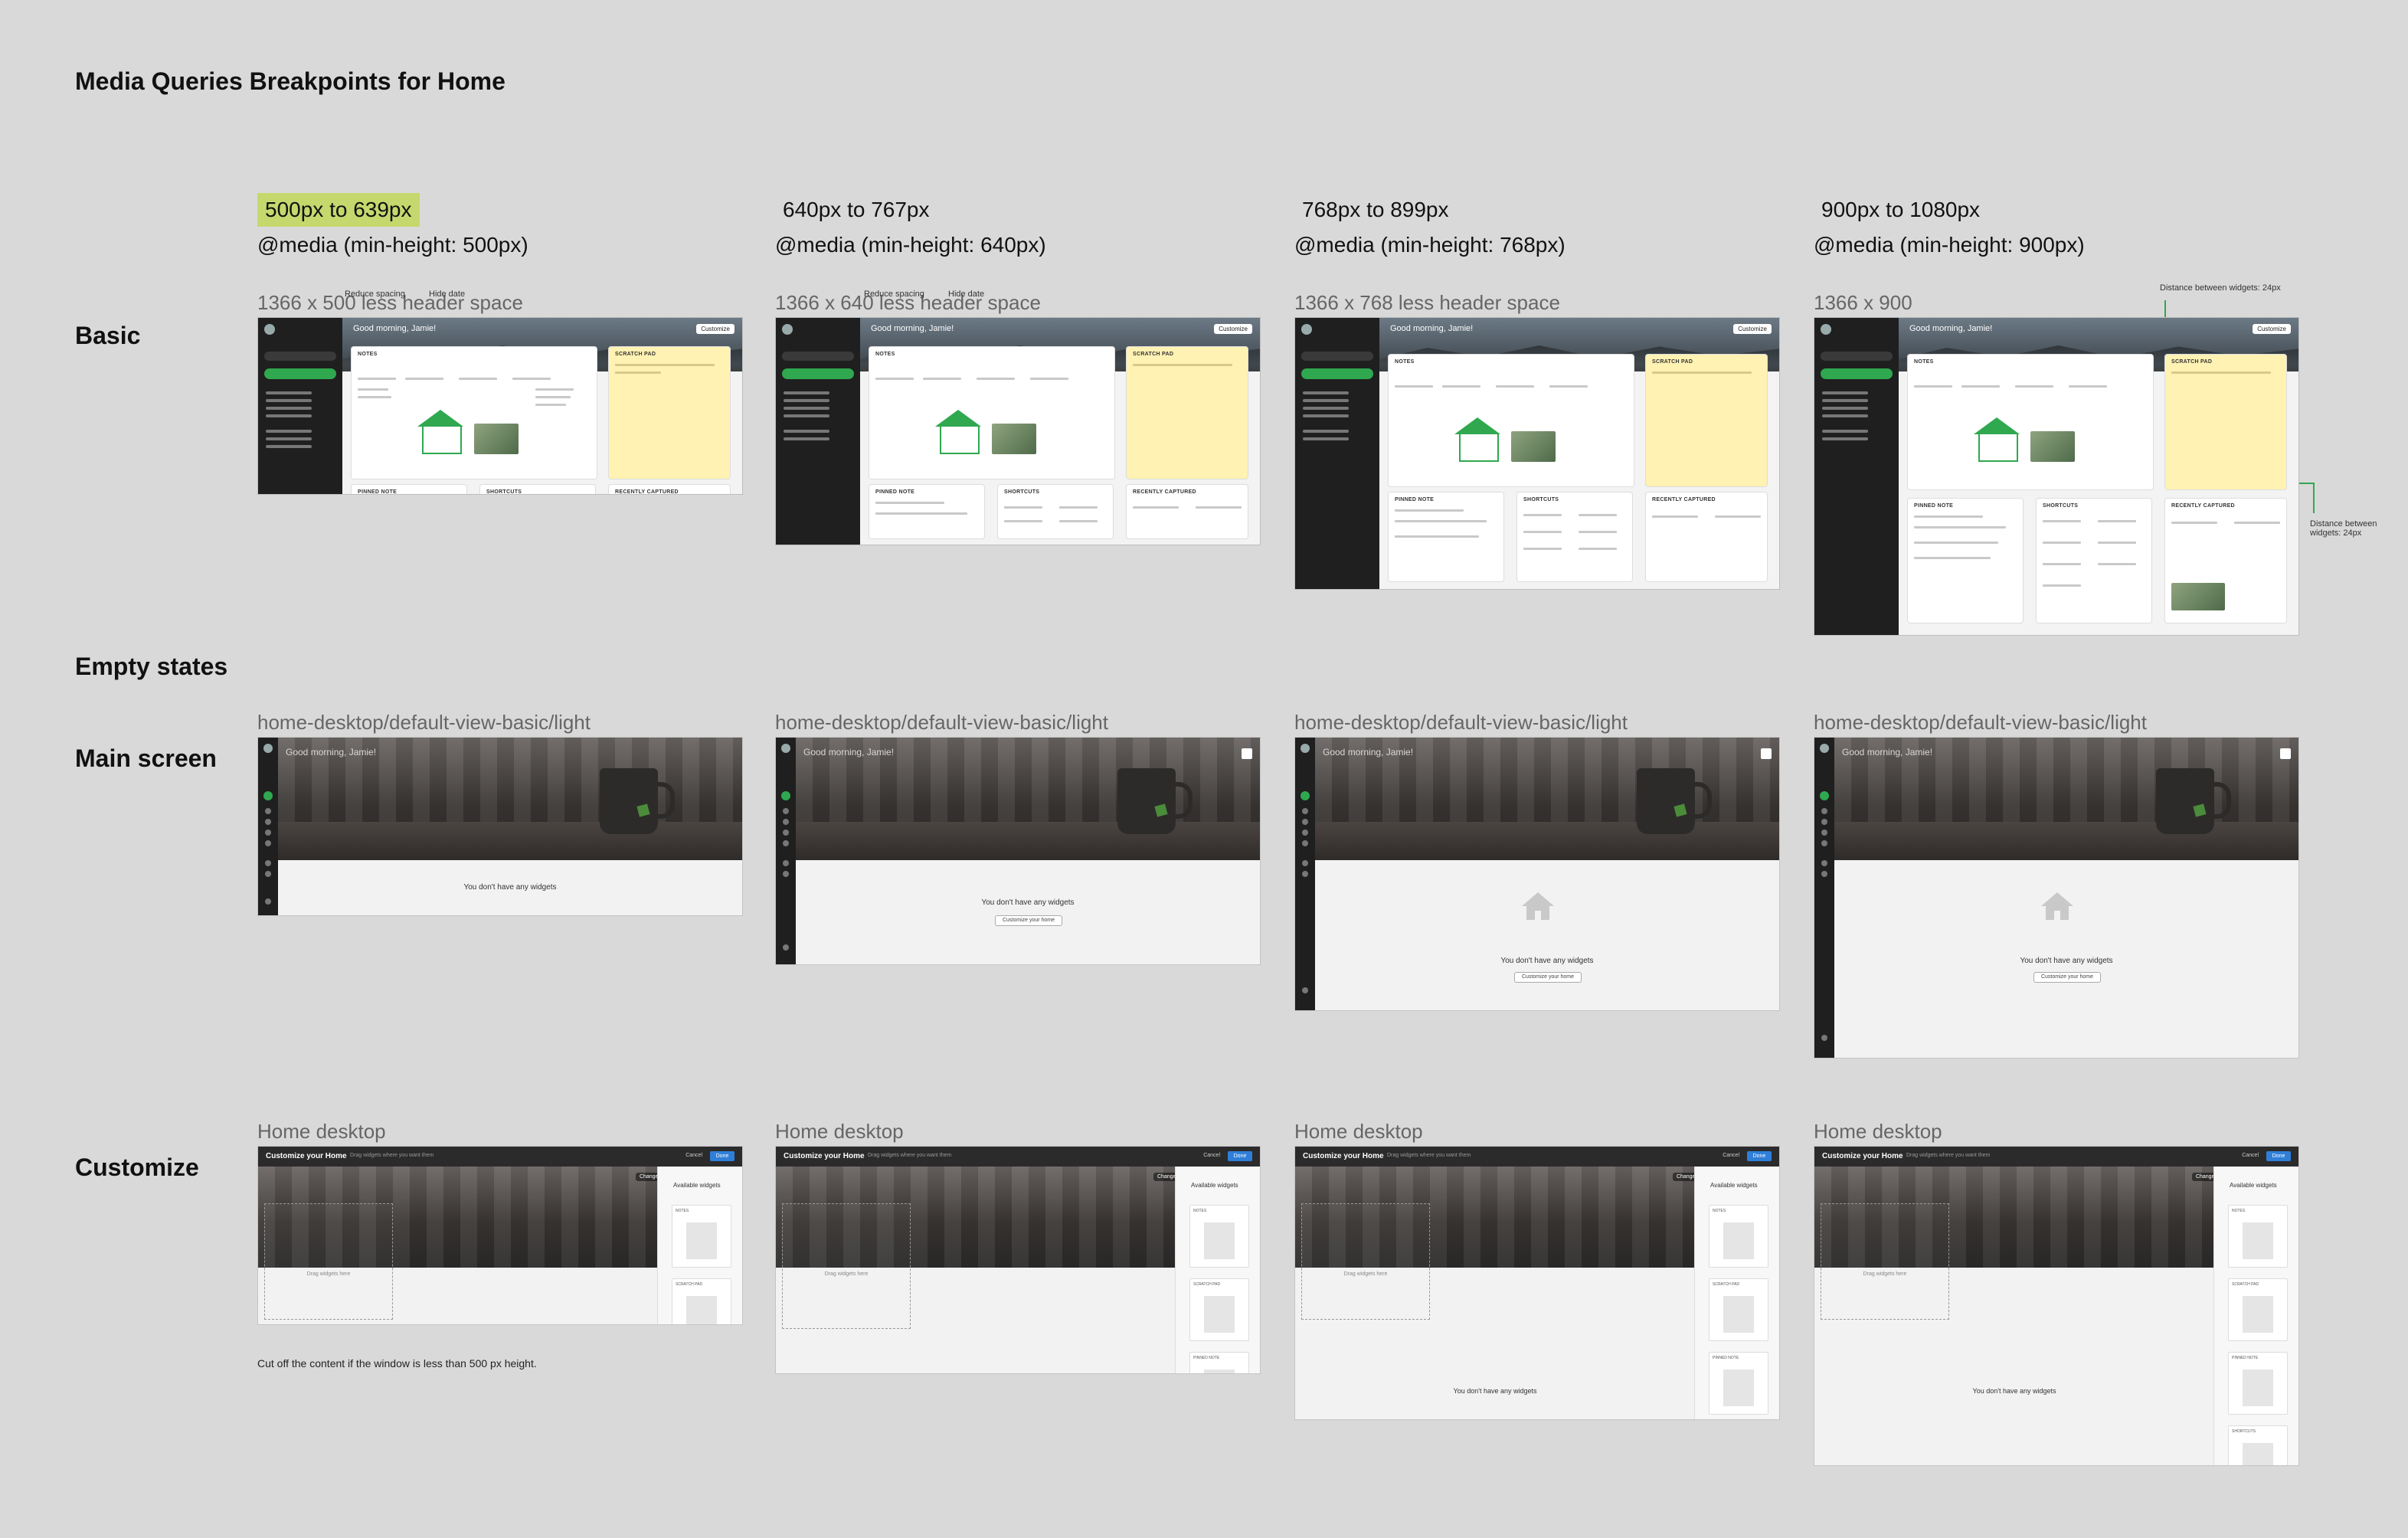 This screenshot has height=1538, width=2408. Describe the element at coordinates (1538, 906) in the screenshot. I see `home-empty-icon` at that location.